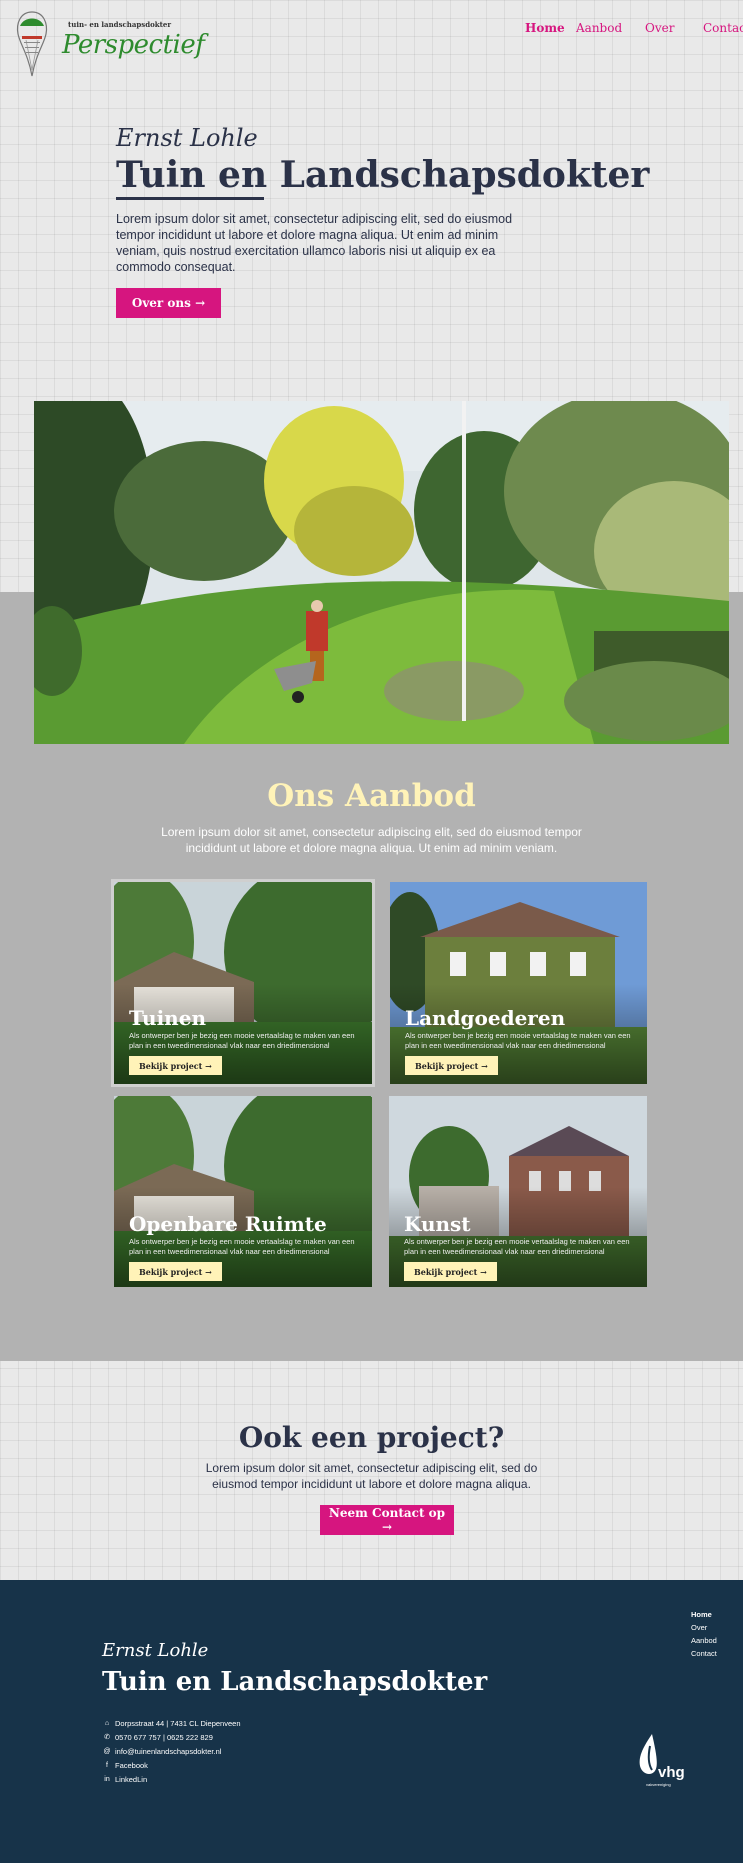  I want to click on footer-title: Tuin en Landschapsdokter, so click(295, 1682).